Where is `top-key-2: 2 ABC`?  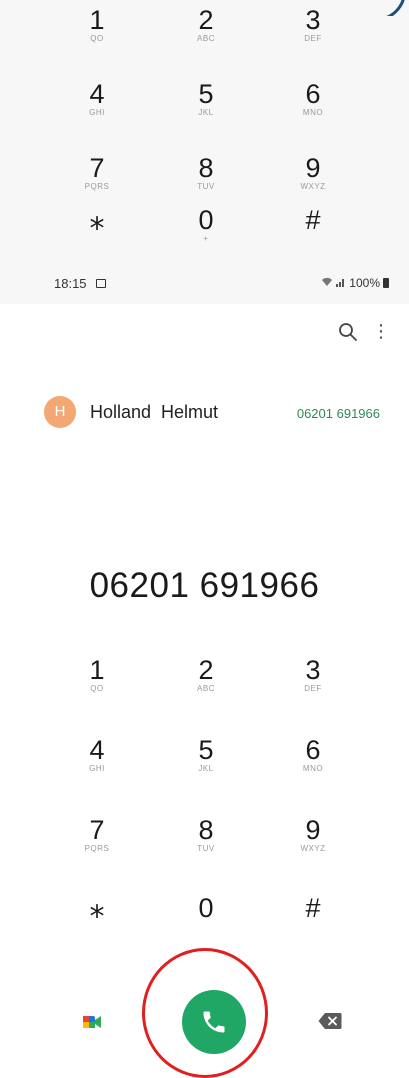
top-key-2: 2 ABC is located at coordinates (206, 25).